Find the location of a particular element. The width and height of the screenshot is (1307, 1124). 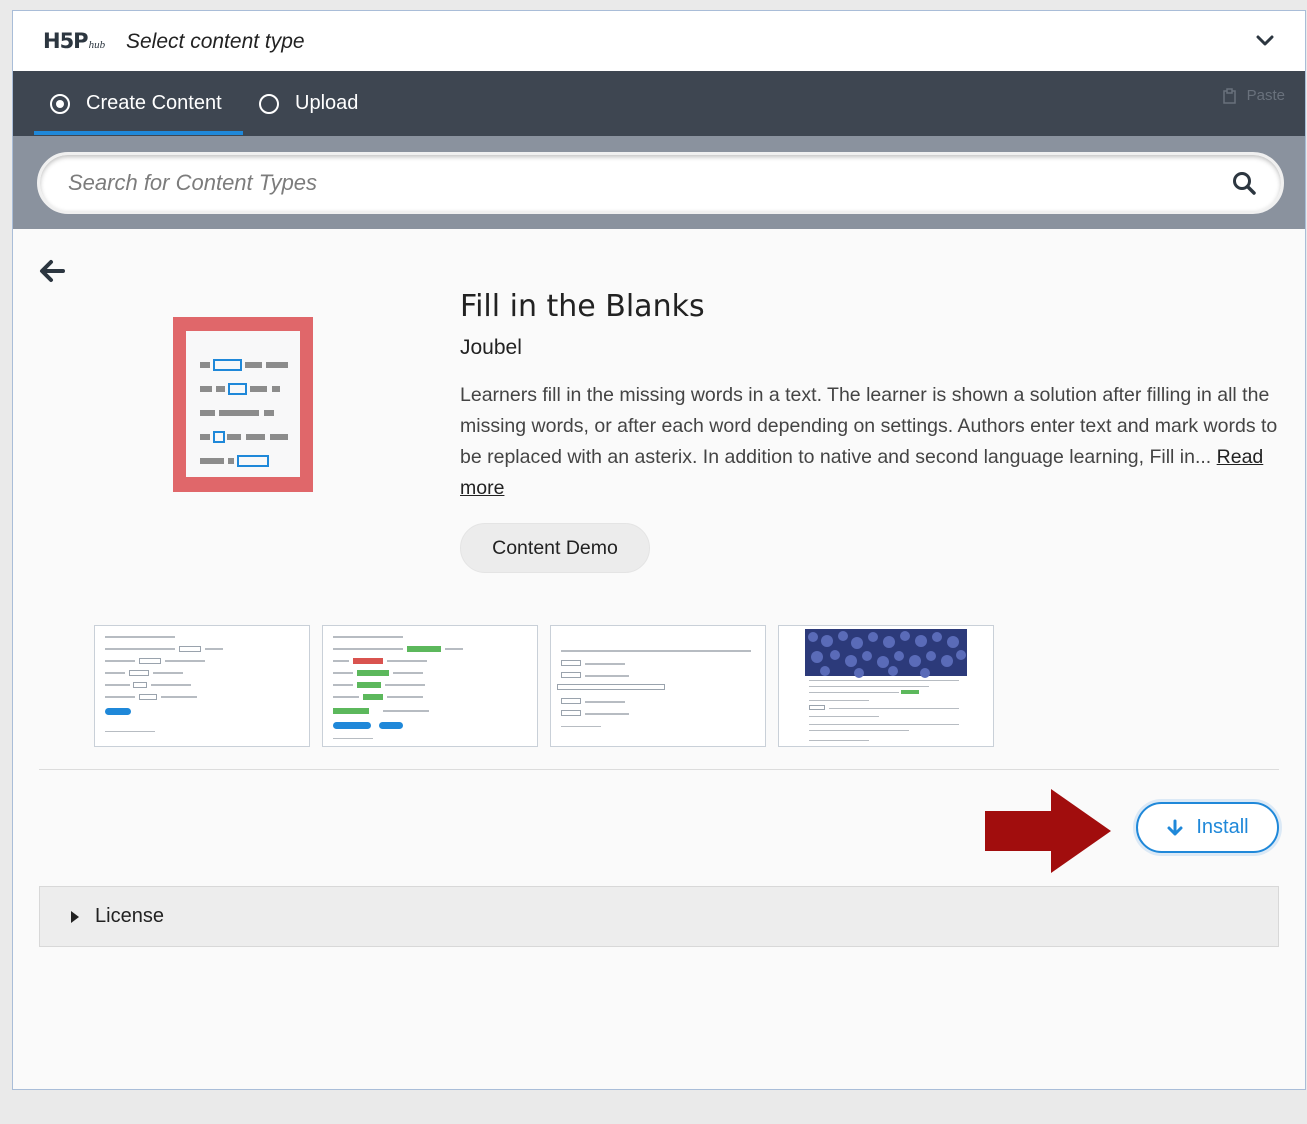

radio-unchecked-icon is located at coordinates (269, 103).